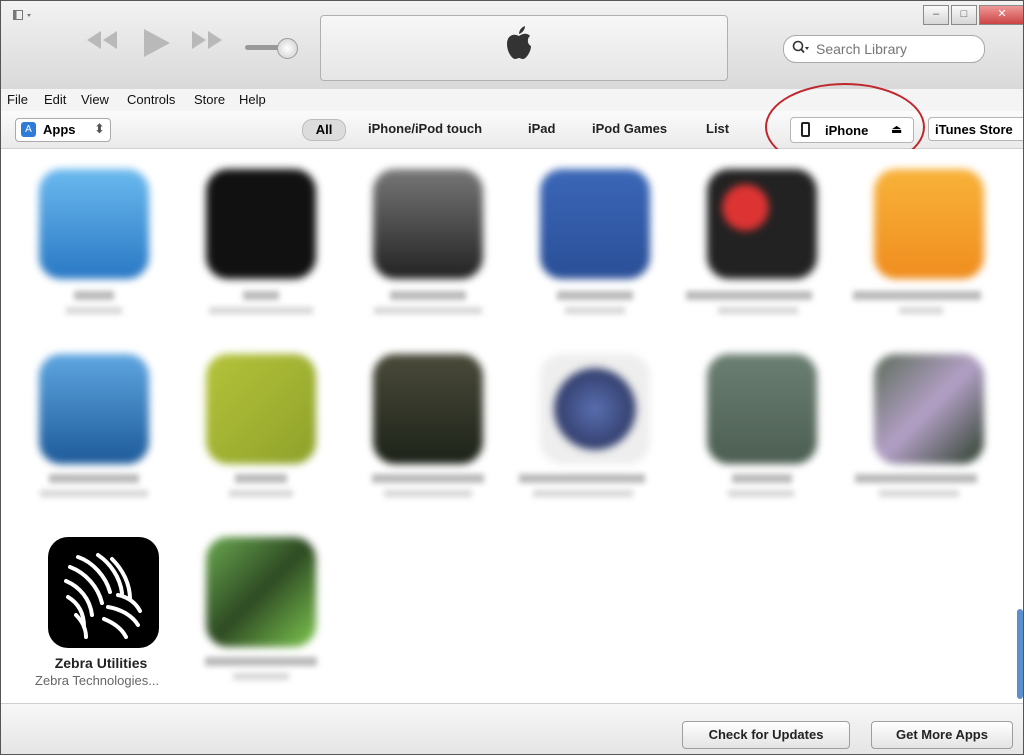 This screenshot has height=755, width=1024. Describe the element at coordinates (896, 129) in the screenshot. I see `eject-icon: ⏏` at that location.